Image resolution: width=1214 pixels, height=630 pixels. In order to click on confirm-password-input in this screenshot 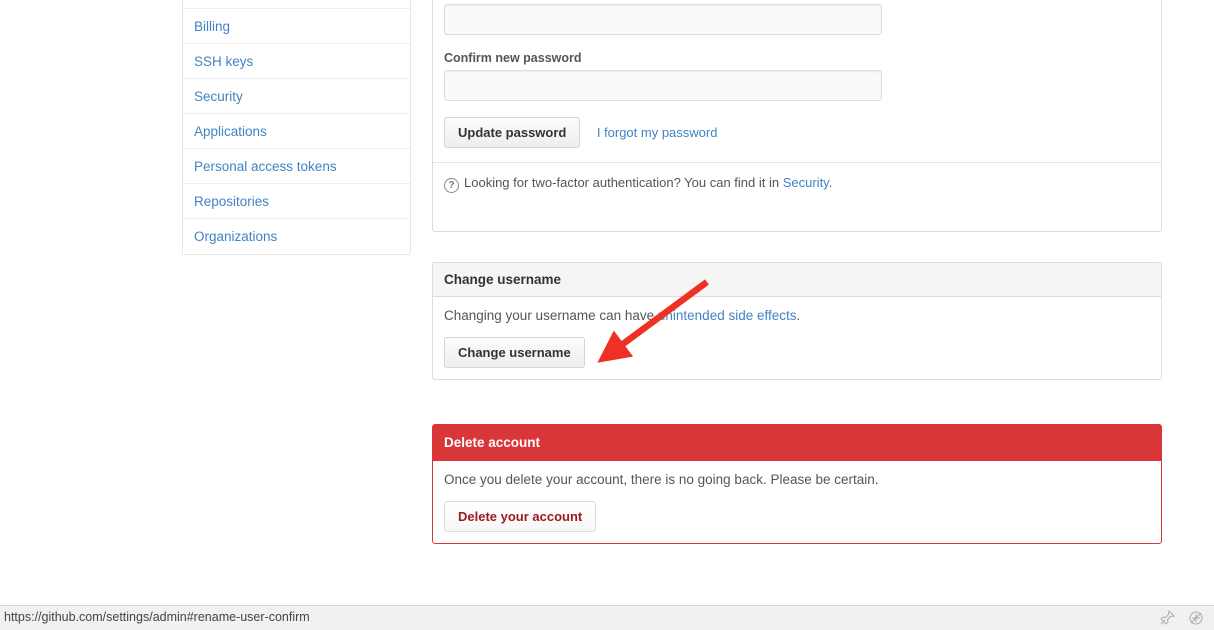, I will do `click(663, 85)`.